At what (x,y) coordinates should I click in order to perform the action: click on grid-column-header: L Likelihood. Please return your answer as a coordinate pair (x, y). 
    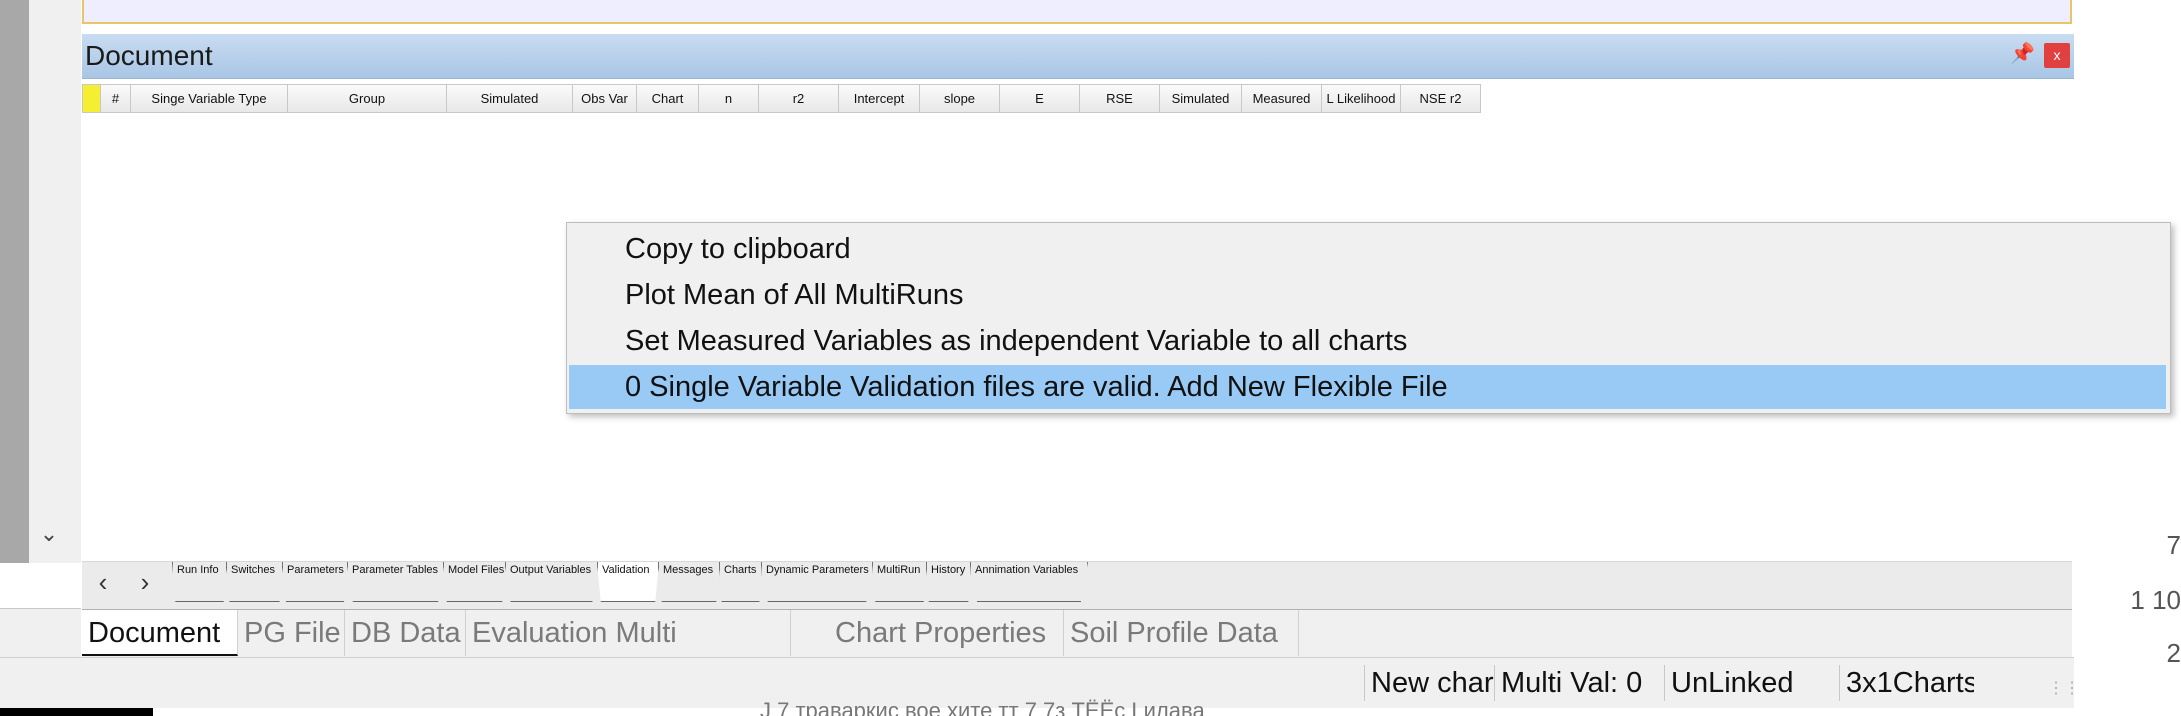
    Looking at the image, I should click on (1361, 98).